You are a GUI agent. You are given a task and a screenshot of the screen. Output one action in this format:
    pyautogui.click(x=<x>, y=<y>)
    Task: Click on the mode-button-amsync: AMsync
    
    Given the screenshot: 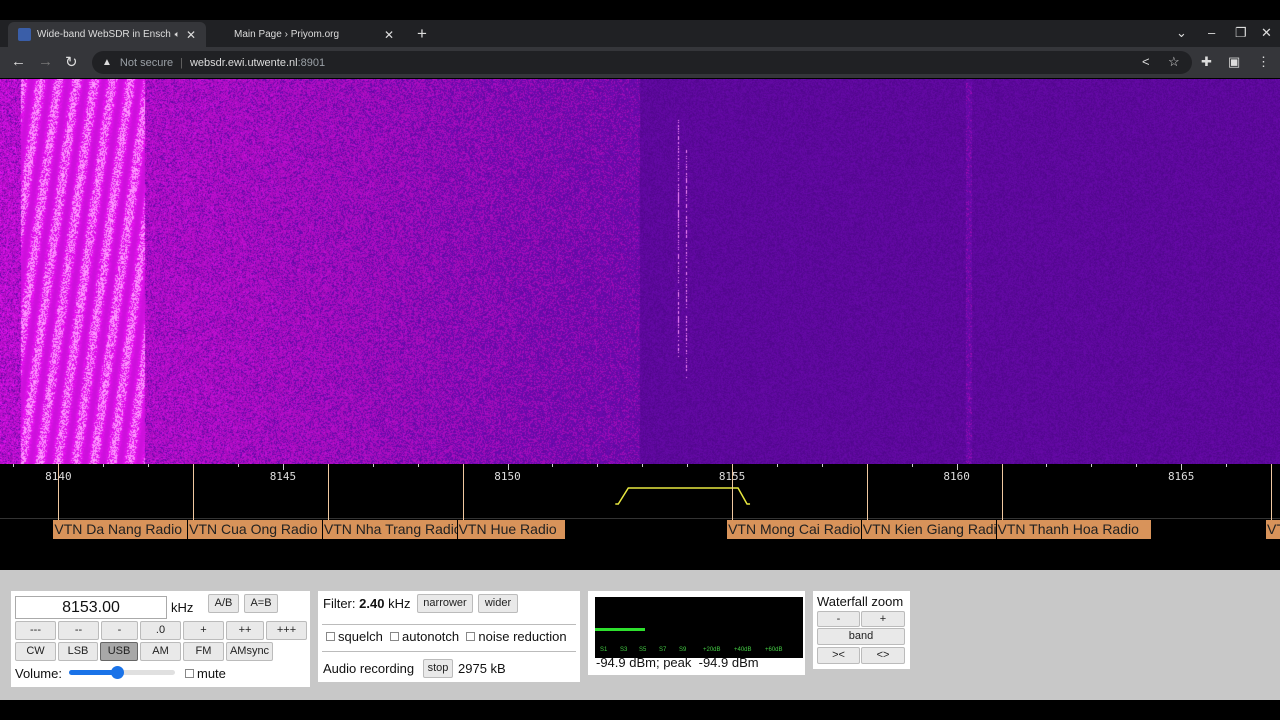 What is the action you would take?
    pyautogui.click(x=249, y=651)
    